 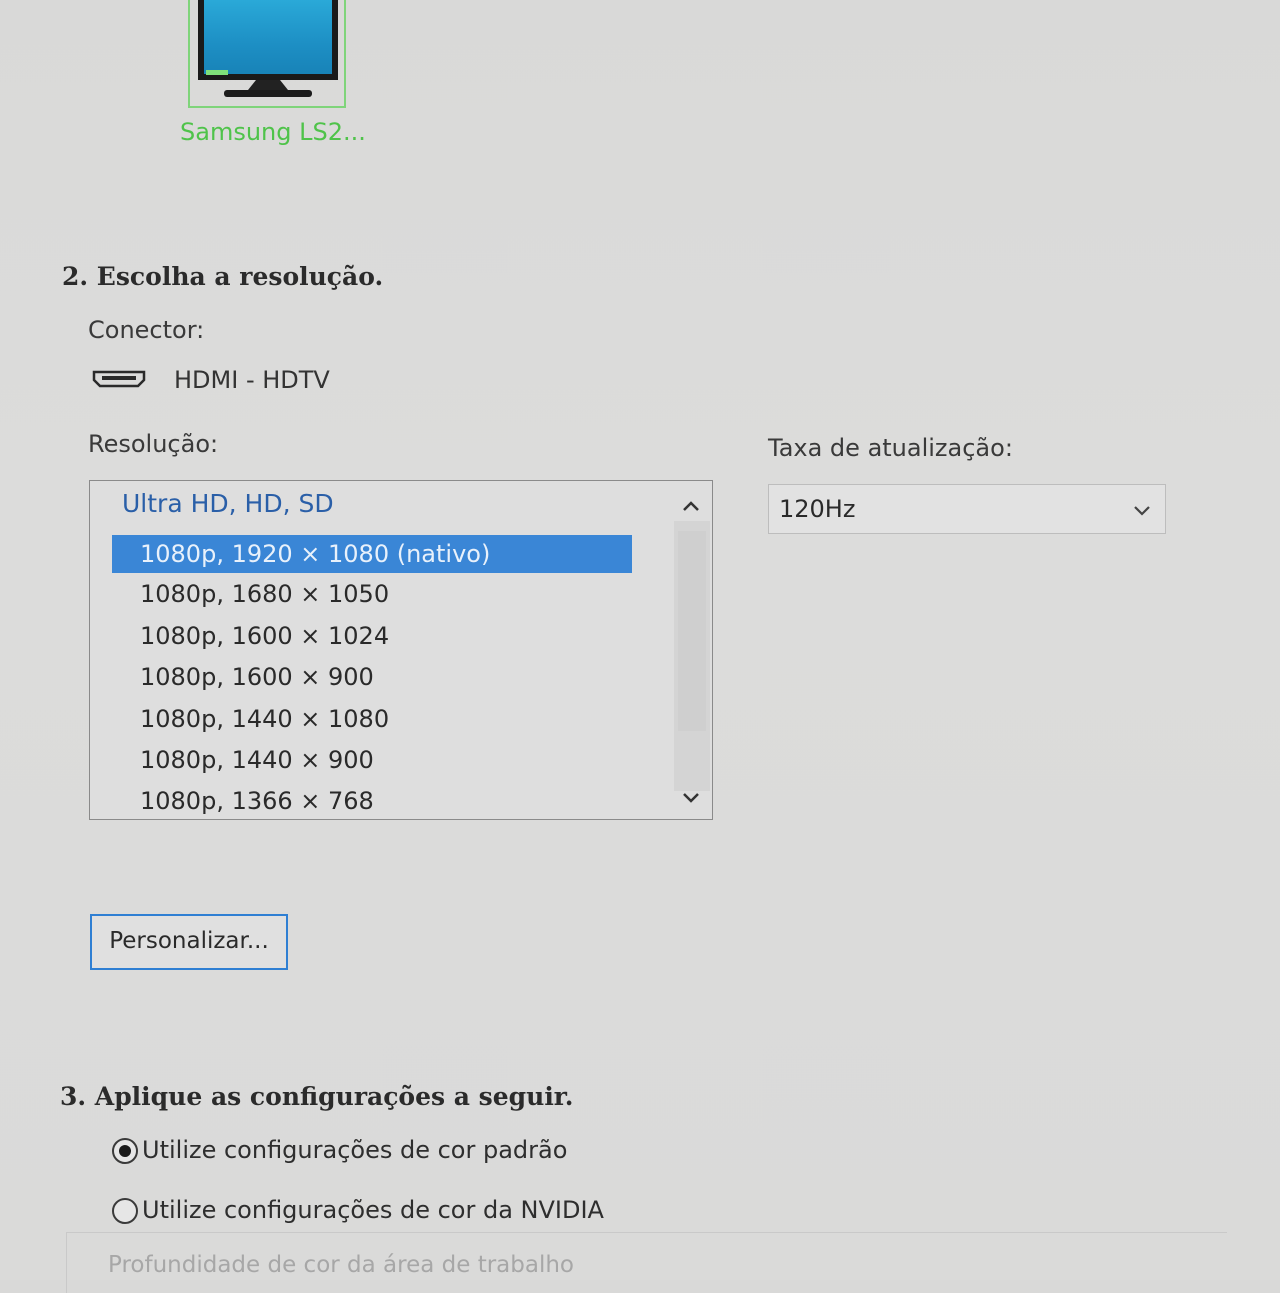 I want to click on scrollbar-thumb, so click(x=692, y=631).